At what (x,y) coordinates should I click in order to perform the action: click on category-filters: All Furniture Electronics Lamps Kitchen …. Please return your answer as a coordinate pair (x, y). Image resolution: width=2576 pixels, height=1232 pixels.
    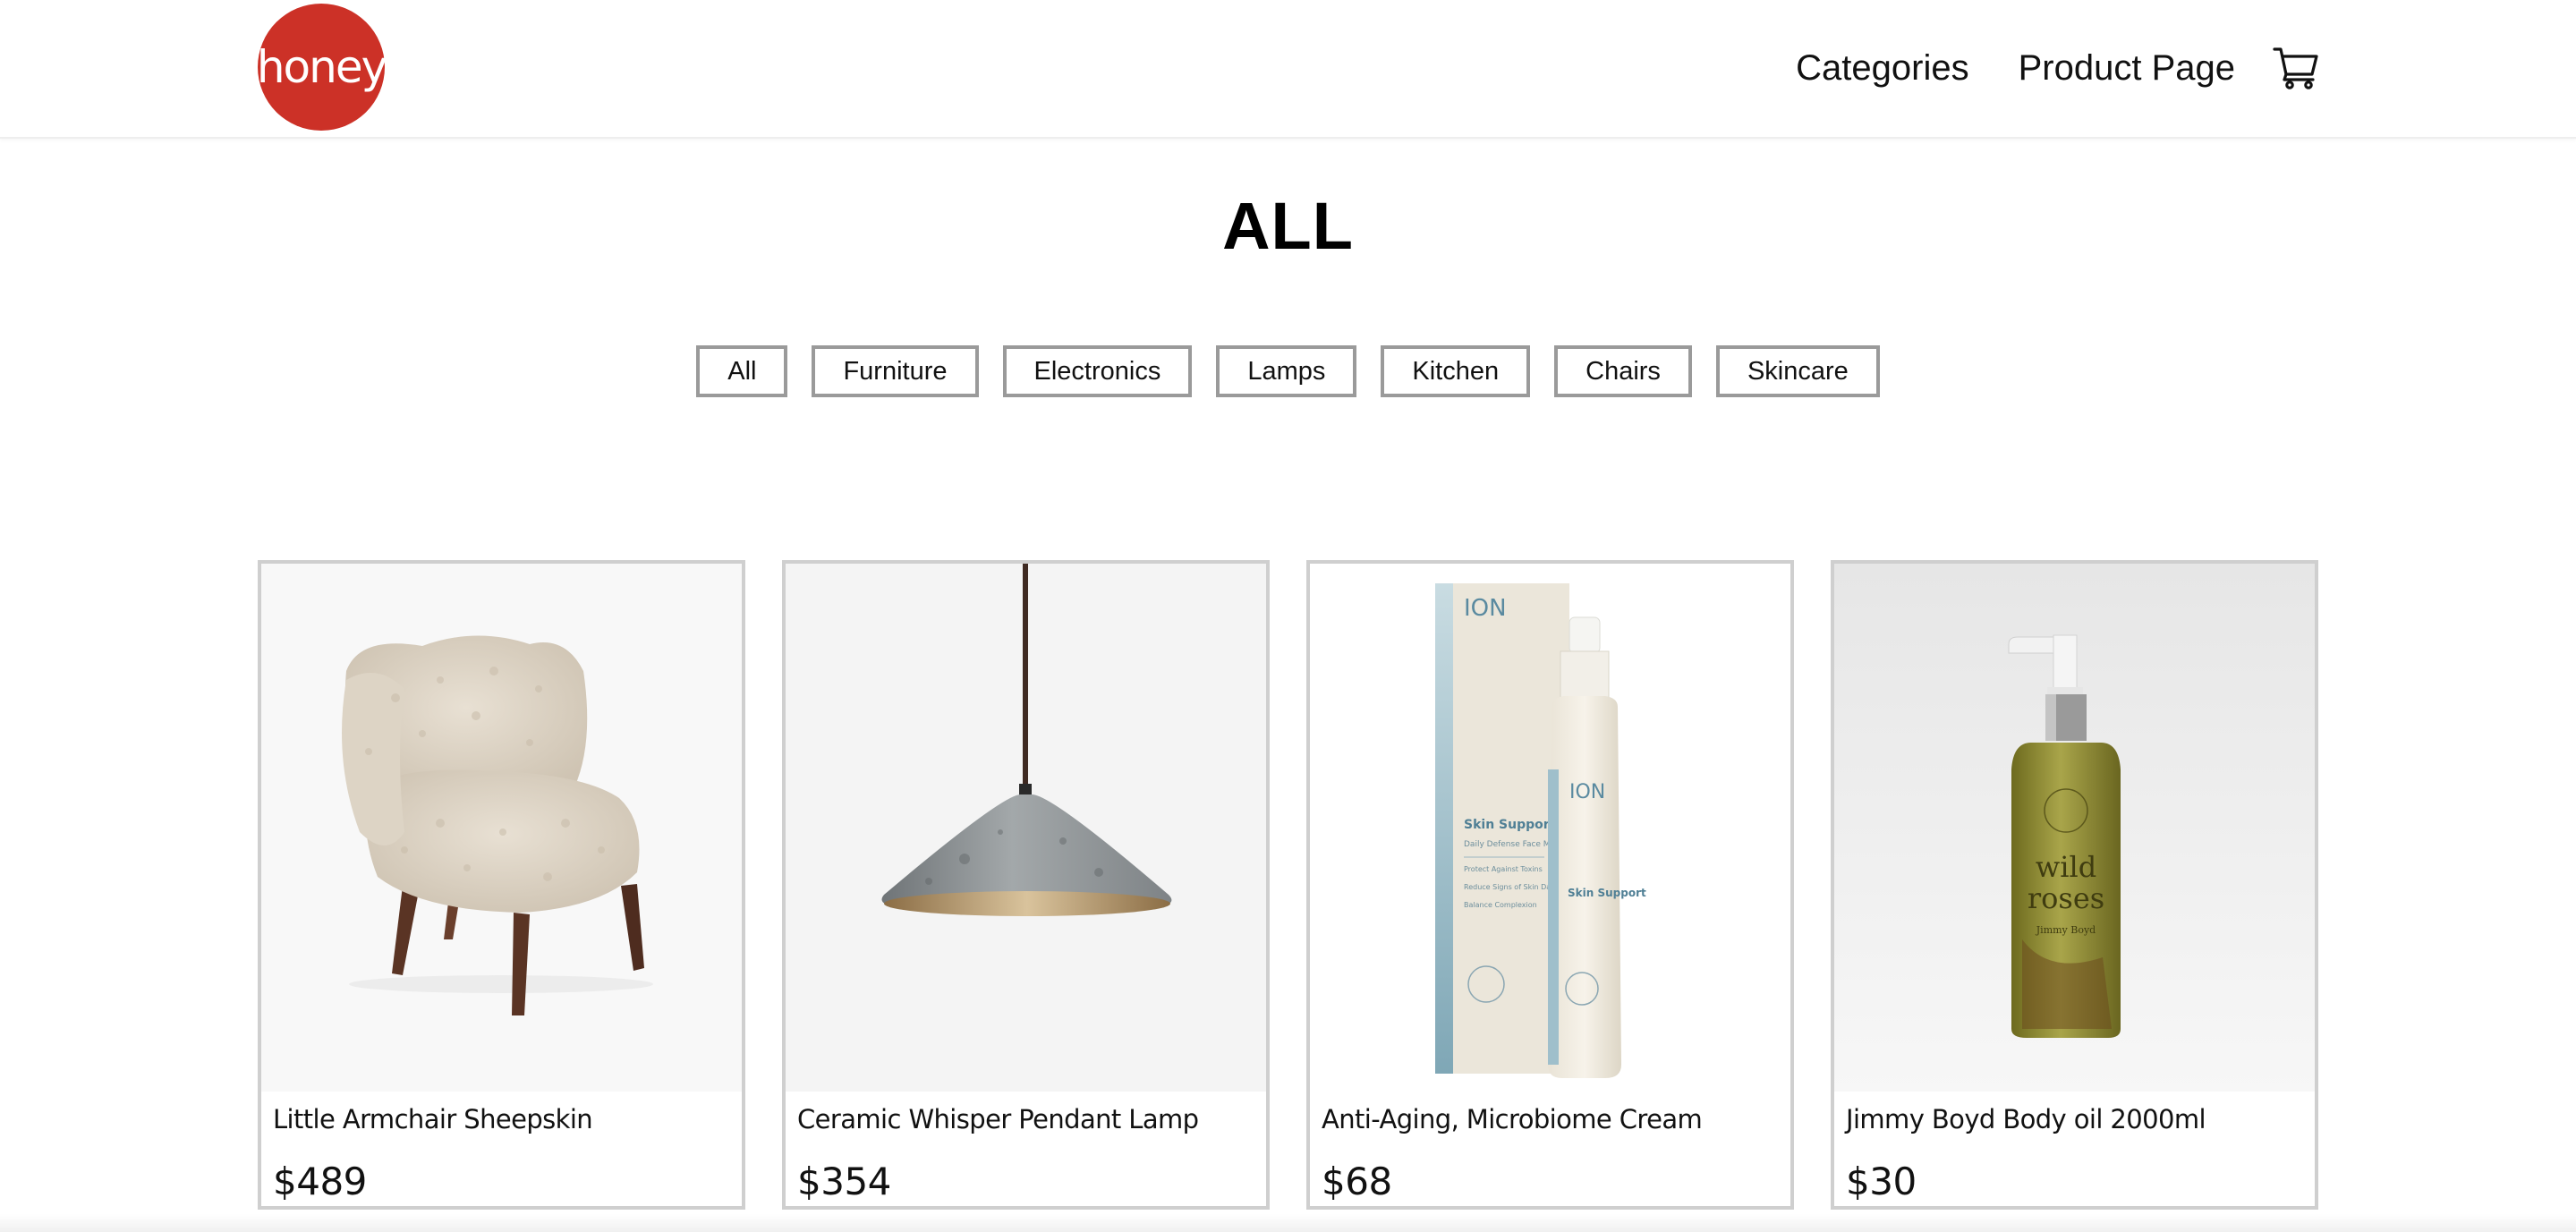
    Looking at the image, I should click on (1288, 371).